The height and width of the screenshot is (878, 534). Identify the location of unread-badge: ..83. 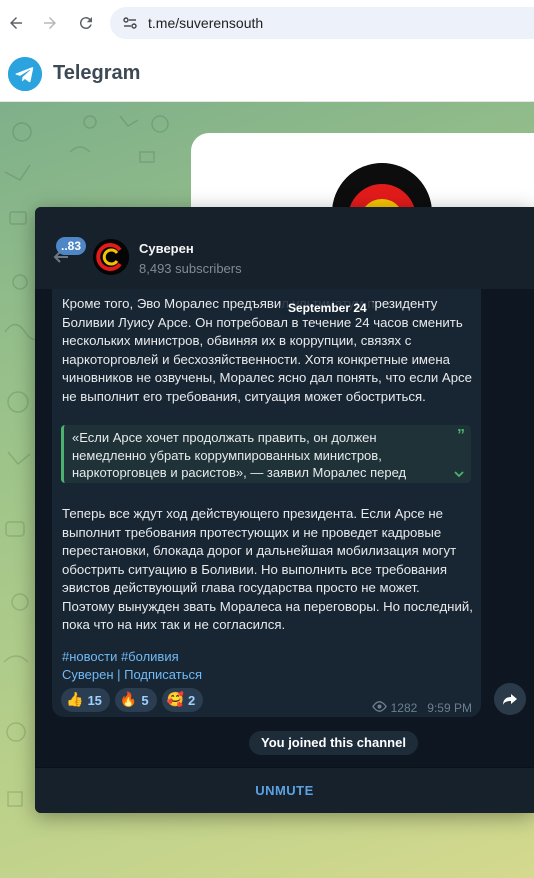
(71, 246).